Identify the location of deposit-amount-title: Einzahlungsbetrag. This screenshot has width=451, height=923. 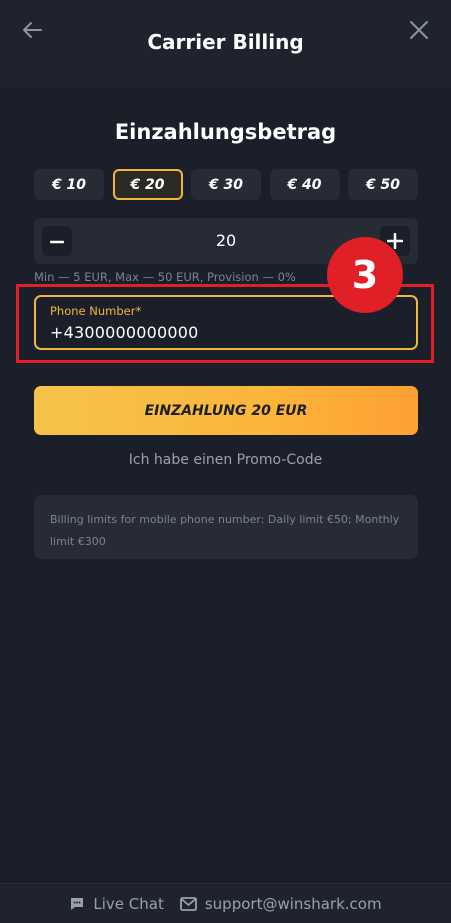
(225, 132).